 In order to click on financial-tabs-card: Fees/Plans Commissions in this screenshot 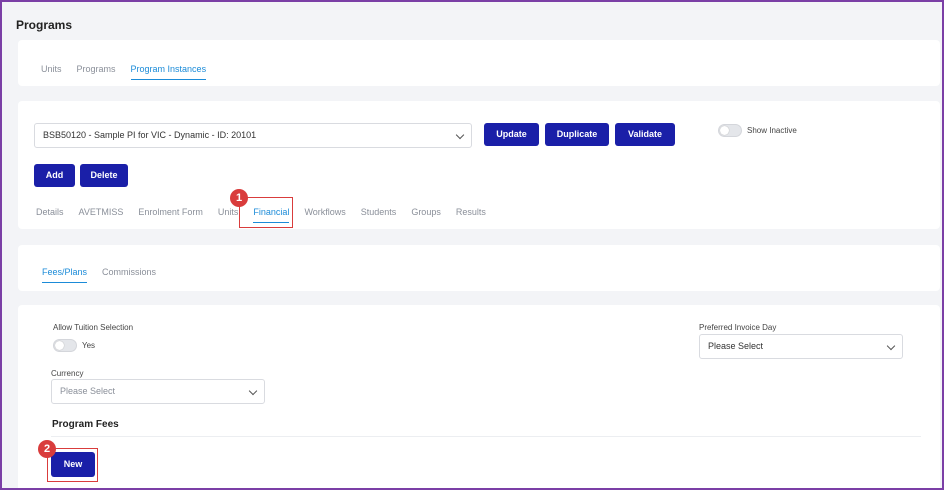, I will do `click(479, 268)`.